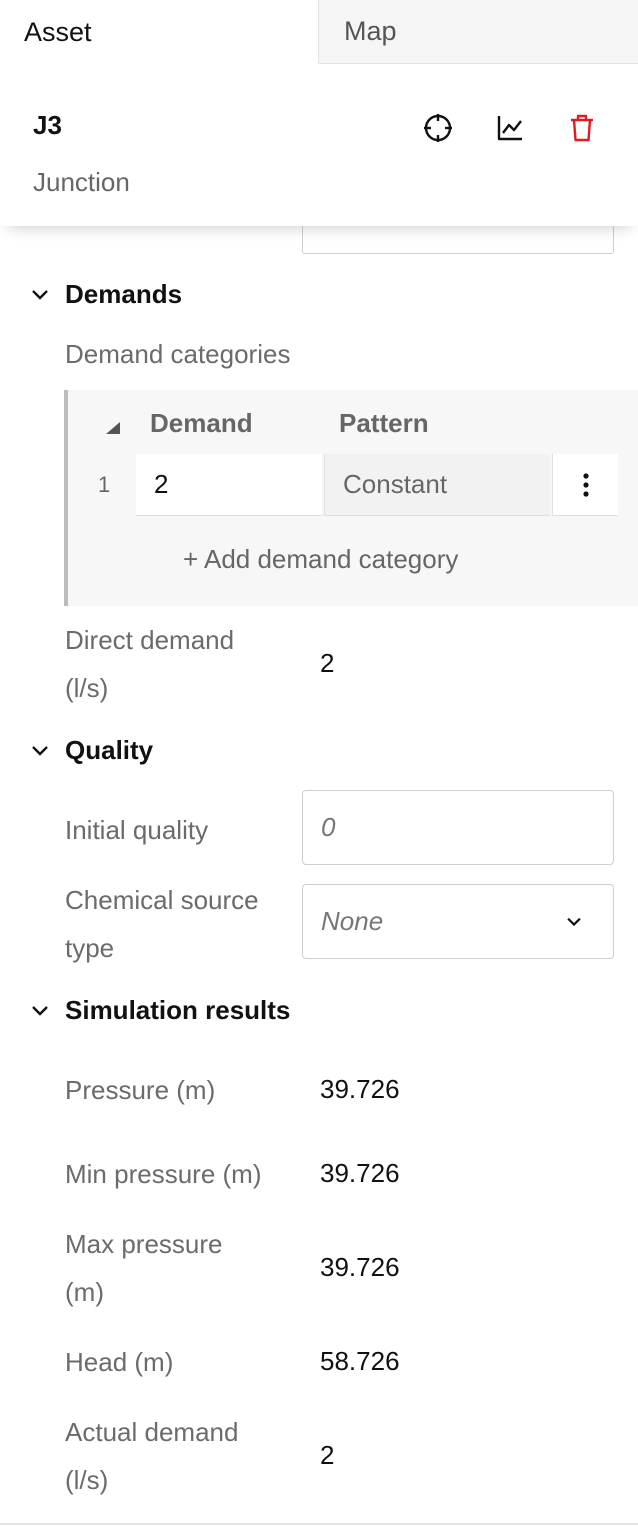  What do you see at coordinates (81, 182) in the screenshot?
I see `asset-type: Junction` at bounding box center [81, 182].